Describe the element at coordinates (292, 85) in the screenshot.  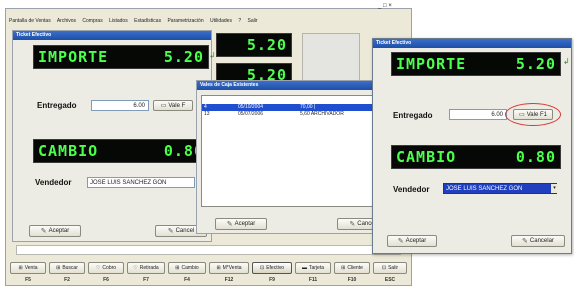
I see `vales-dialog-title: Vales de Caja Existentes` at that location.